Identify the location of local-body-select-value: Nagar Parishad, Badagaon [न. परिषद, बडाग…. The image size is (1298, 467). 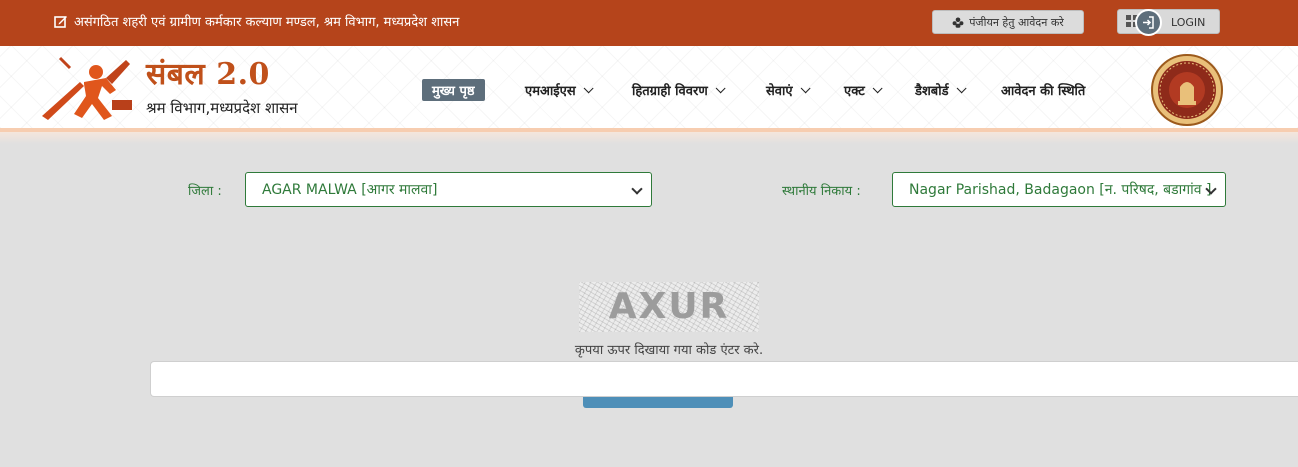
(1060, 190).